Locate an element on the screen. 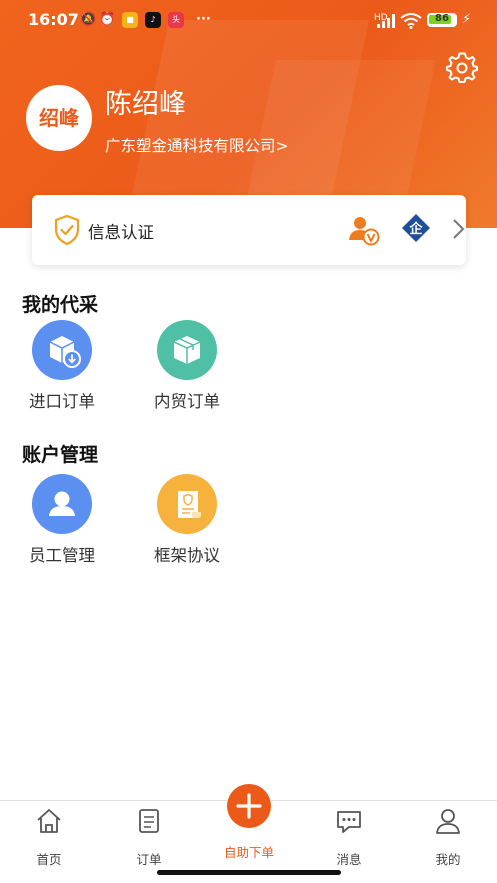 This screenshot has height=883, width=497. tab-home-label: 首页 is located at coordinates (49, 859).